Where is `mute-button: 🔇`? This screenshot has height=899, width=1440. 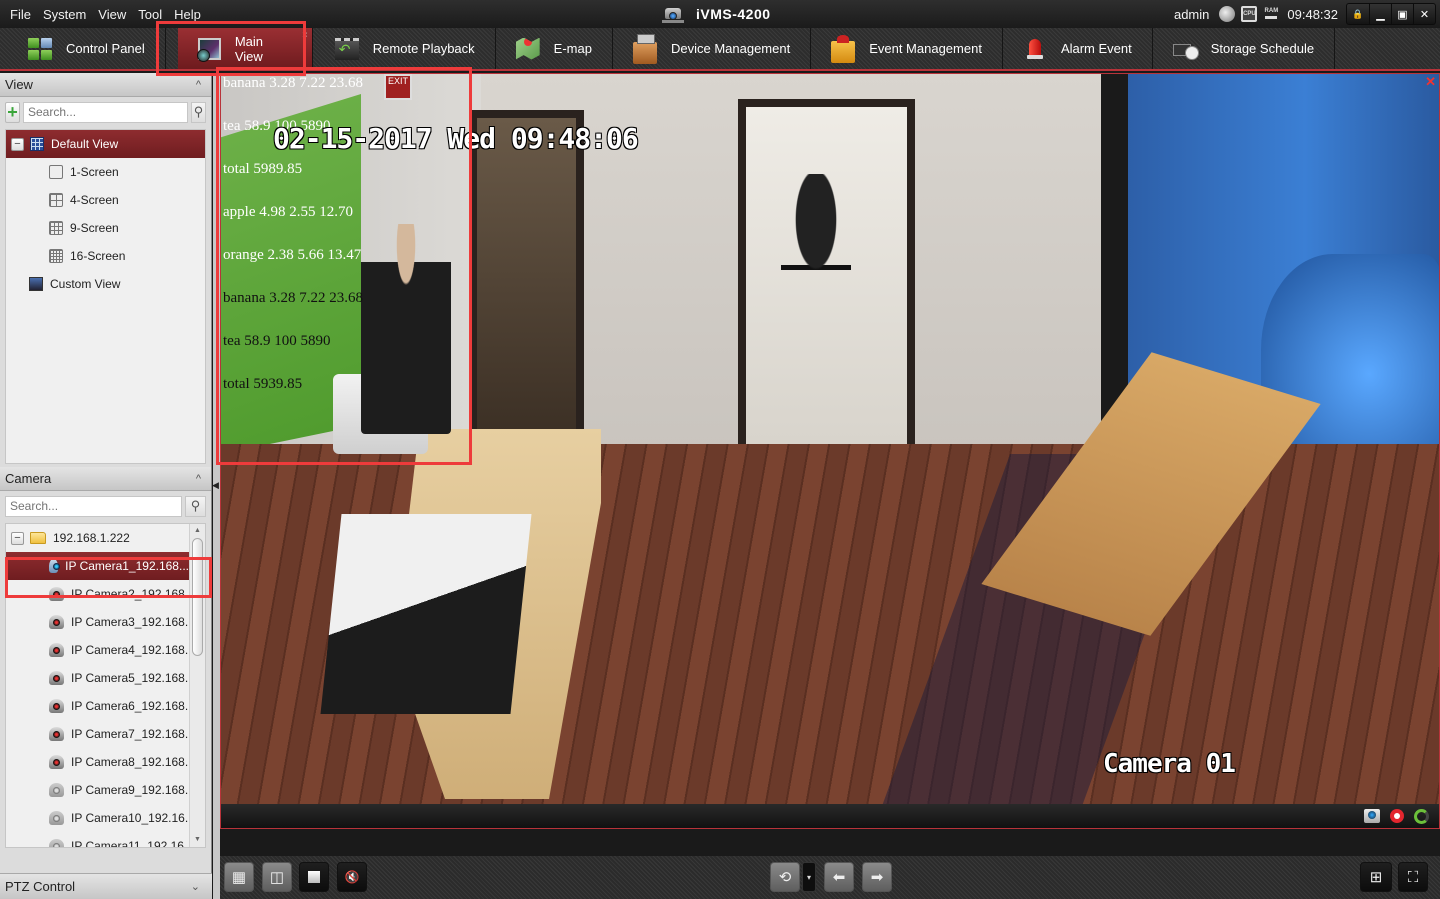 mute-button: 🔇 is located at coordinates (352, 877).